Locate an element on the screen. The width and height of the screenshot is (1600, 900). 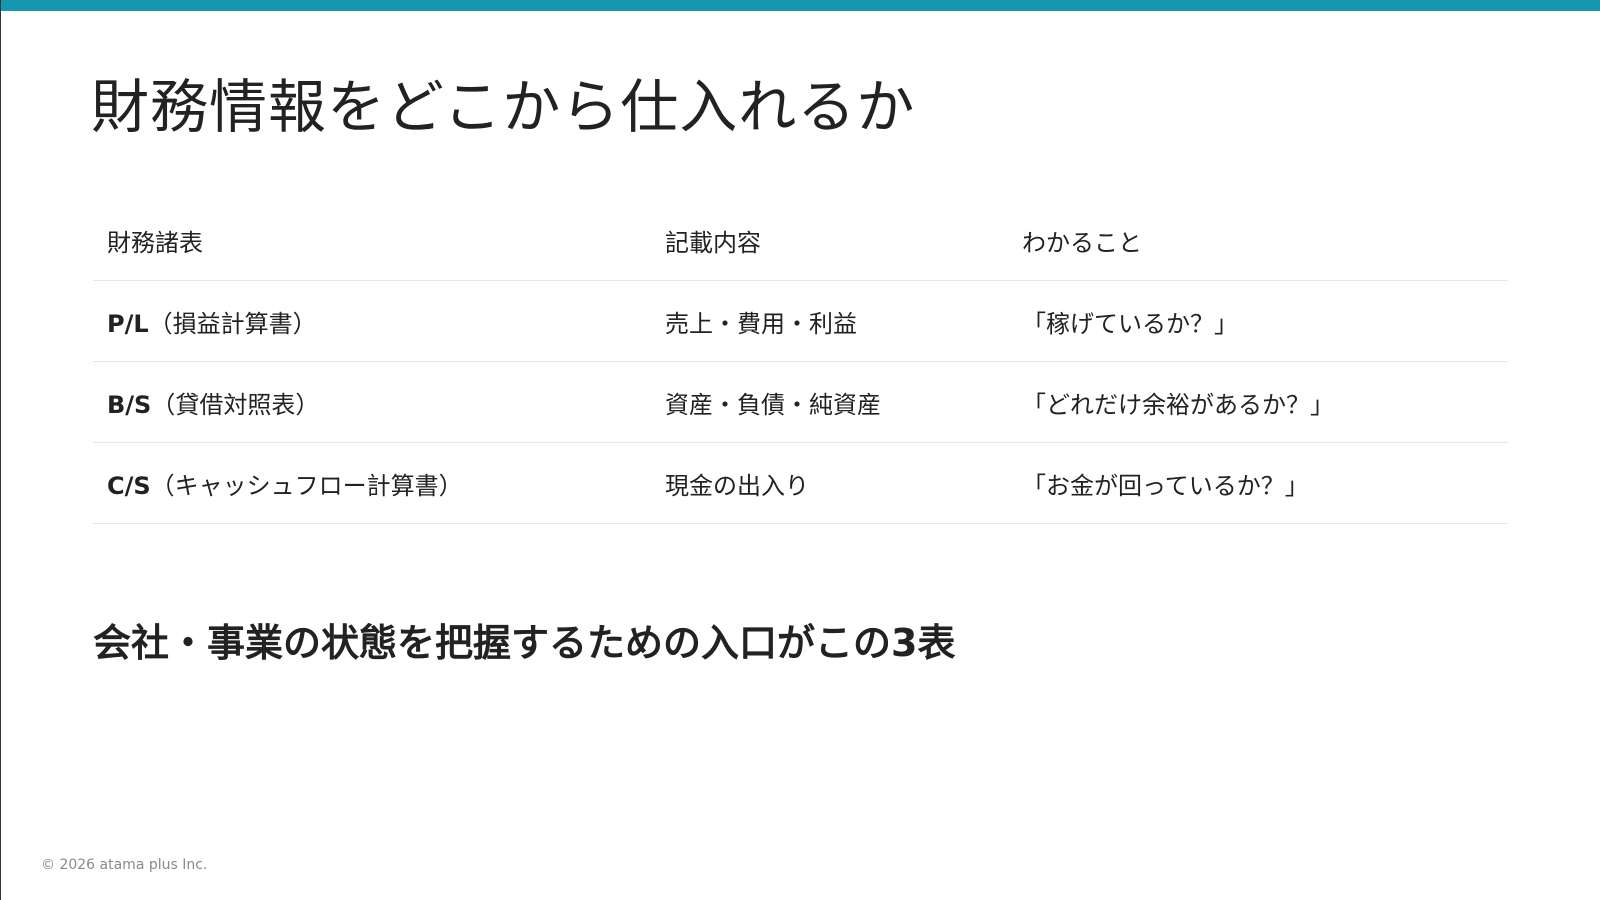
column-header-statement: 財務諸表 is located at coordinates (372, 240).